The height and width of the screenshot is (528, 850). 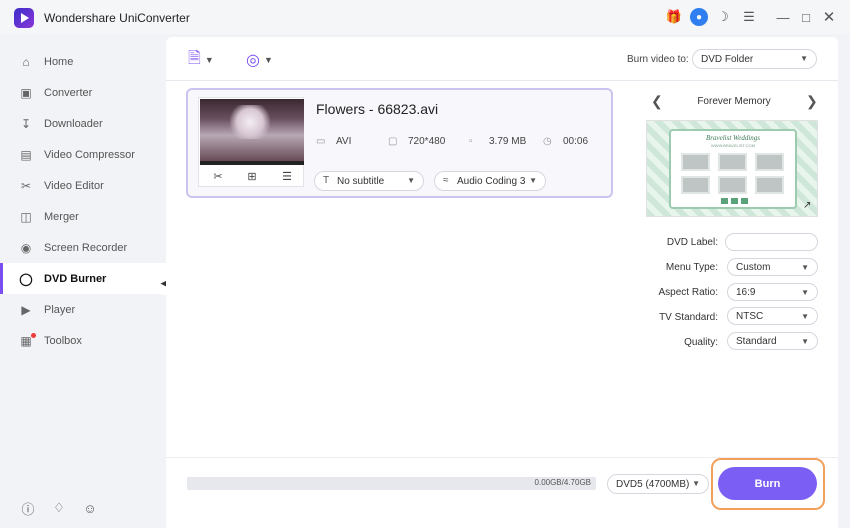 I want to click on file-duration: ◷ 00:06, so click(x=565, y=141).